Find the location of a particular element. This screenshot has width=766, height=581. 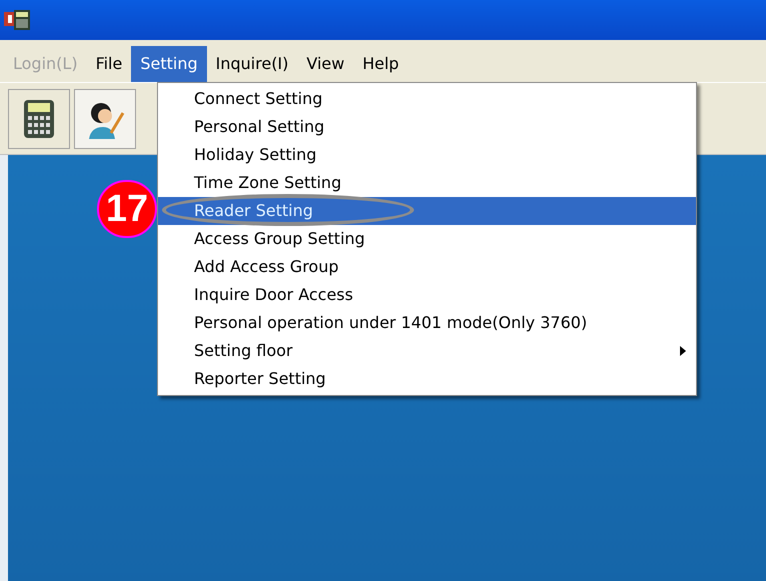

menu-item: View is located at coordinates (326, 64).